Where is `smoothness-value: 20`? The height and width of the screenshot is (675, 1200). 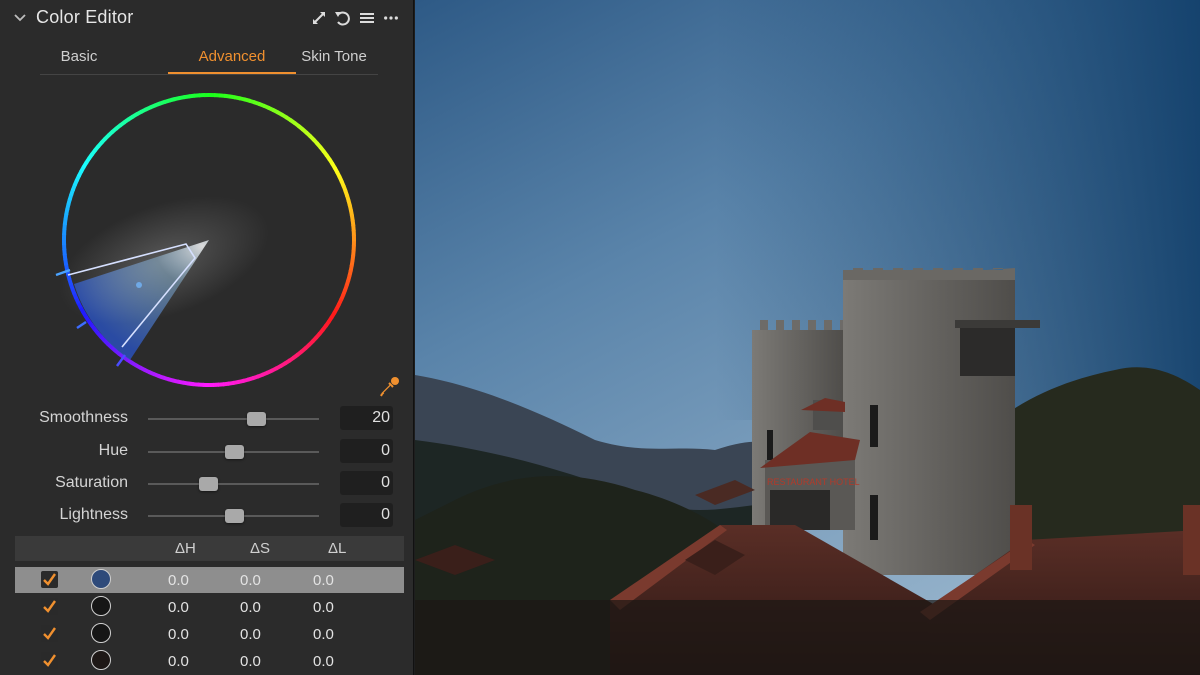
smoothness-value: 20 is located at coordinates (381, 417).